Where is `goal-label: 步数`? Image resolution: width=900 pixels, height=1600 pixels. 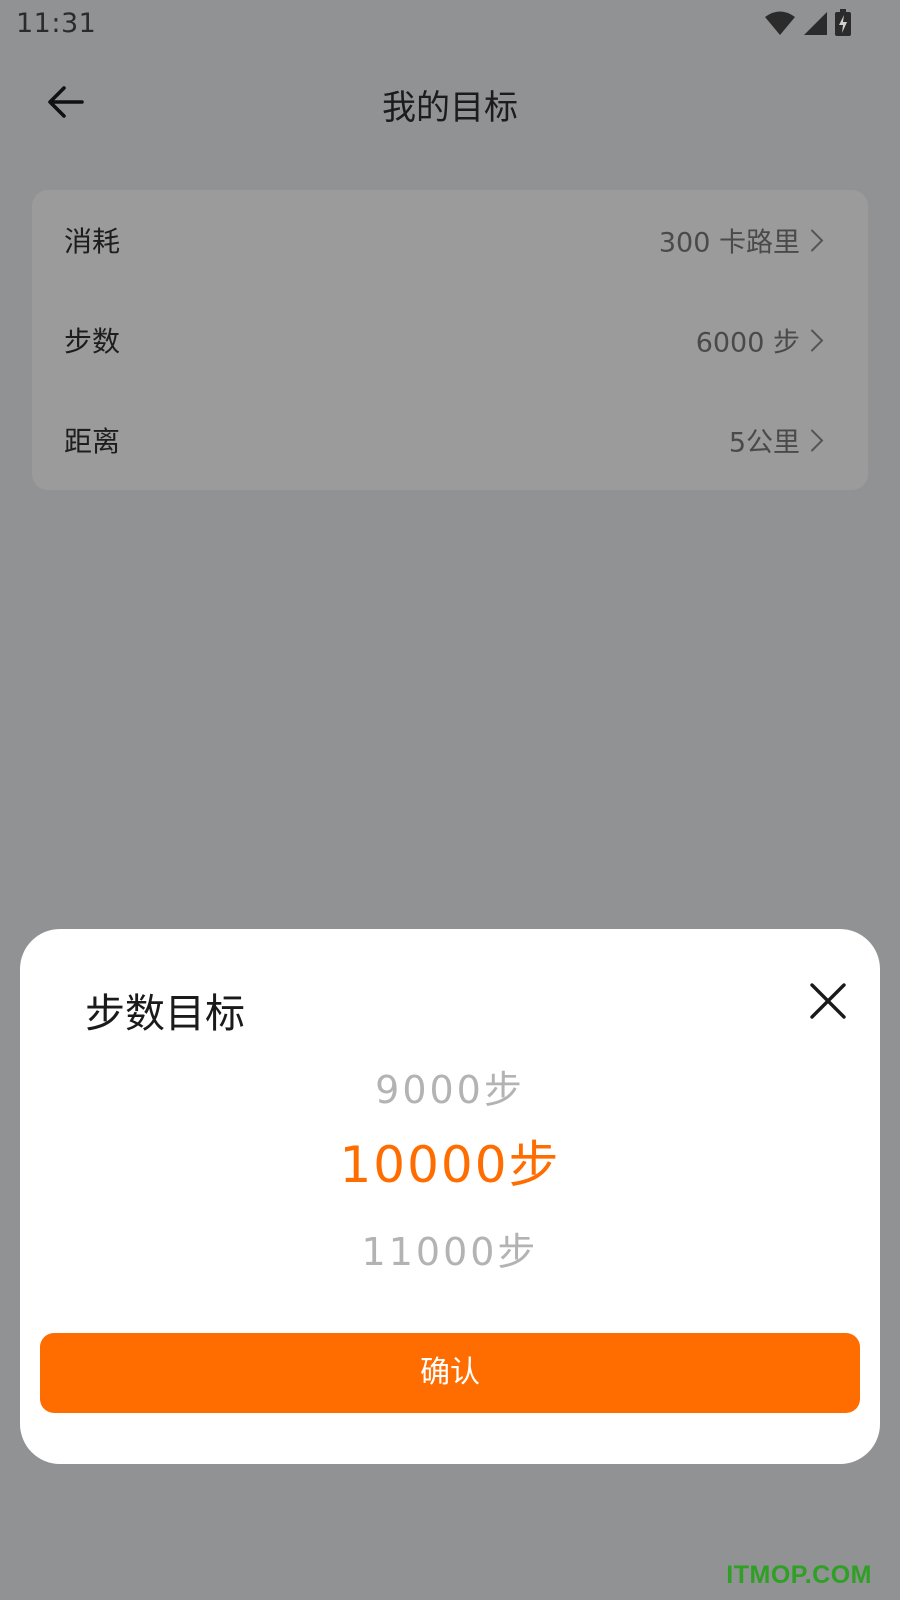
goal-label: 步数 is located at coordinates (92, 341).